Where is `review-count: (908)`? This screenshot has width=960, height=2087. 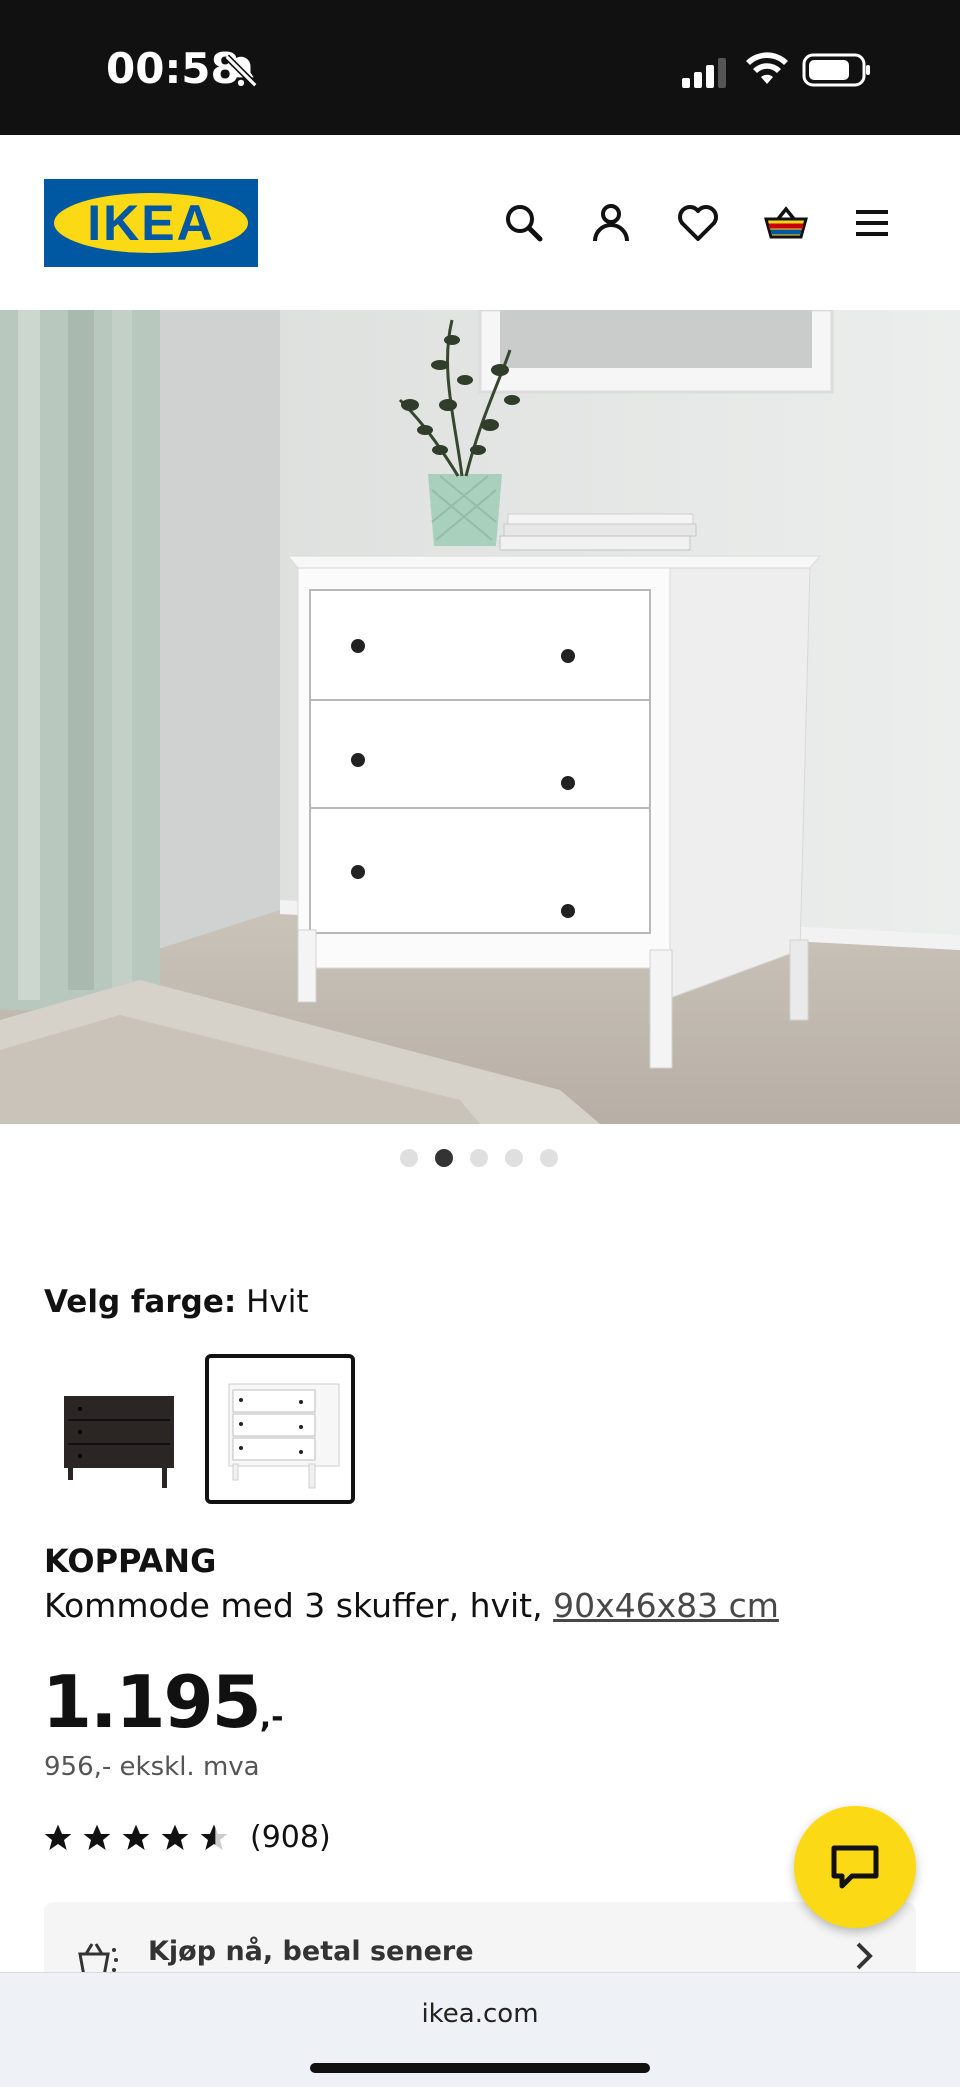 review-count: (908) is located at coordinates (290, 1837).